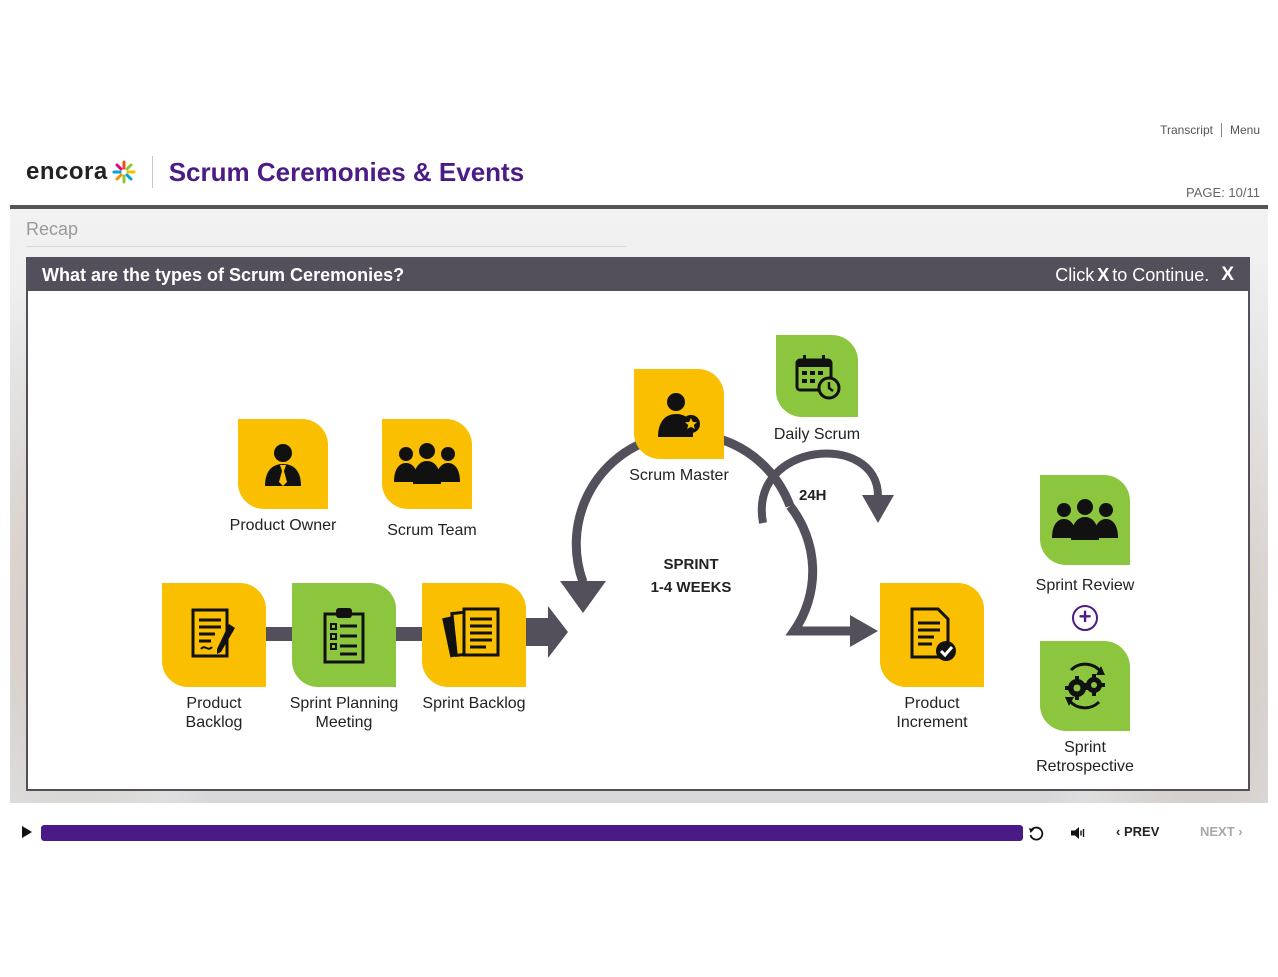 This screenshot has width=1278, height=977. What do you see at coordinates (878, 509) in the screenshot?
I see `daily-cycle-arrowhead` at bounding box center [878, 509].